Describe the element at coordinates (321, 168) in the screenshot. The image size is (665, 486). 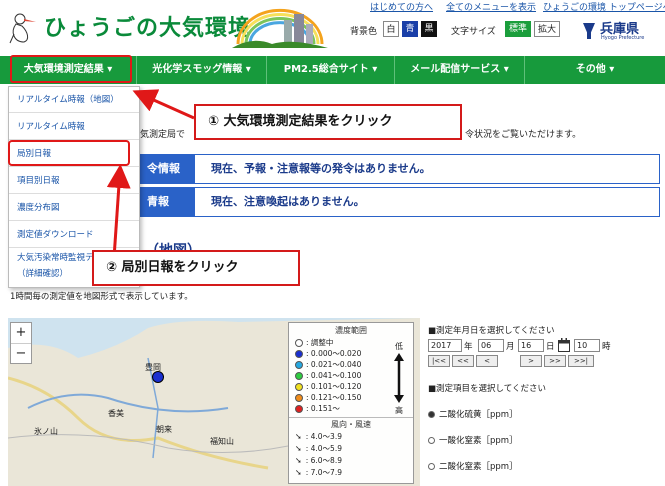
I see `alert-text-forecast: 現在、予報・注意報等の発令はありません。` at that location.